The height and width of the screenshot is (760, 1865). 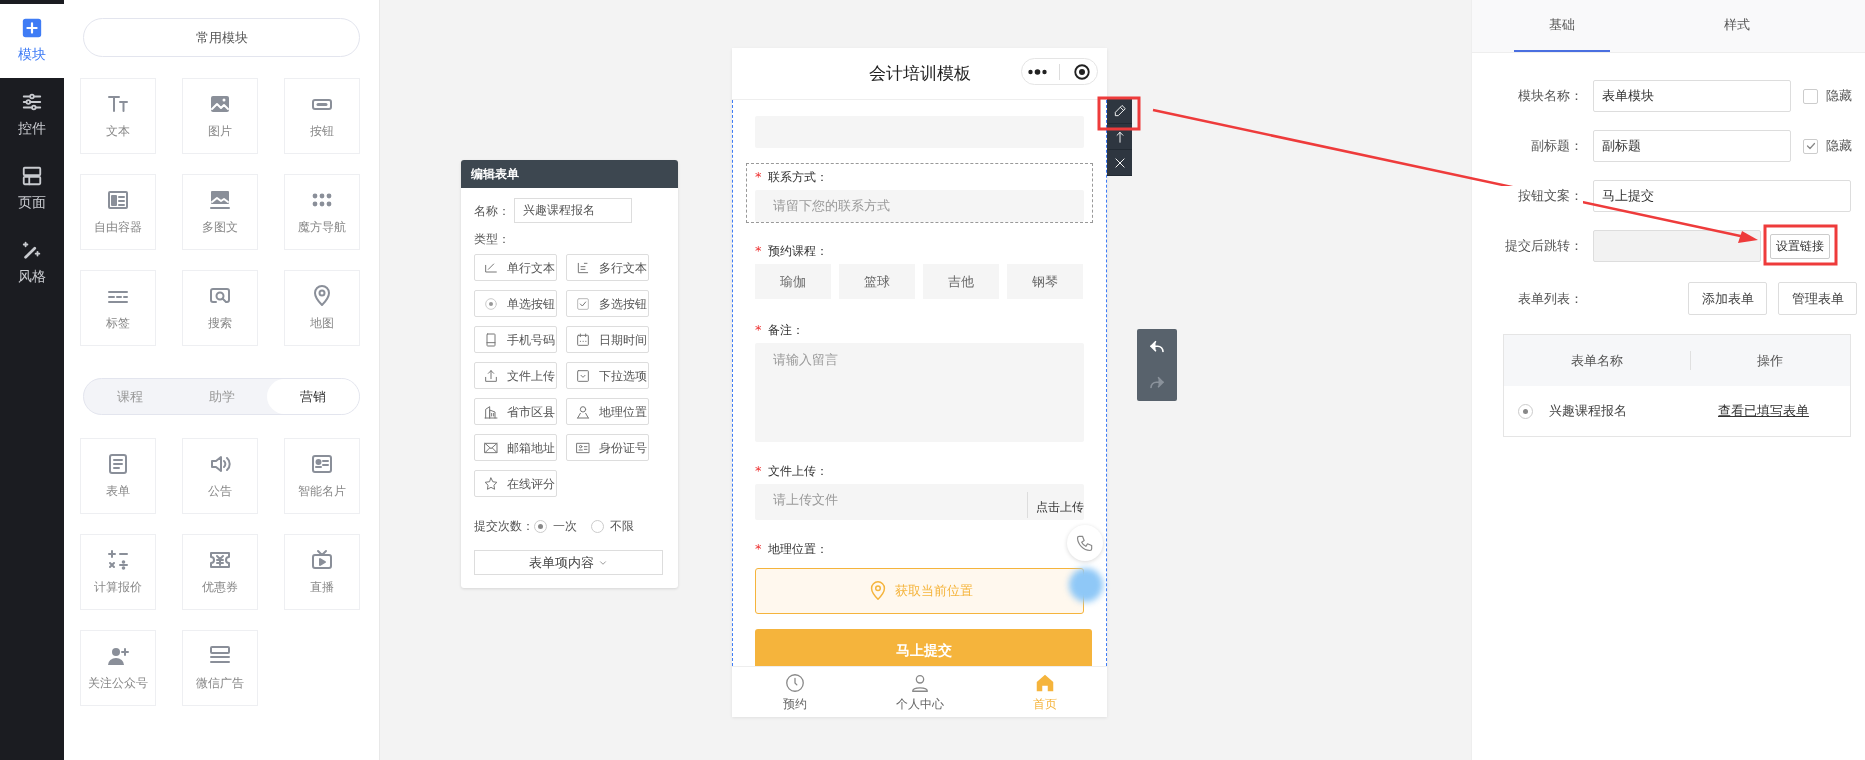 I want to click on field-type-button: 多选按钮, so click(x=607, y=303).